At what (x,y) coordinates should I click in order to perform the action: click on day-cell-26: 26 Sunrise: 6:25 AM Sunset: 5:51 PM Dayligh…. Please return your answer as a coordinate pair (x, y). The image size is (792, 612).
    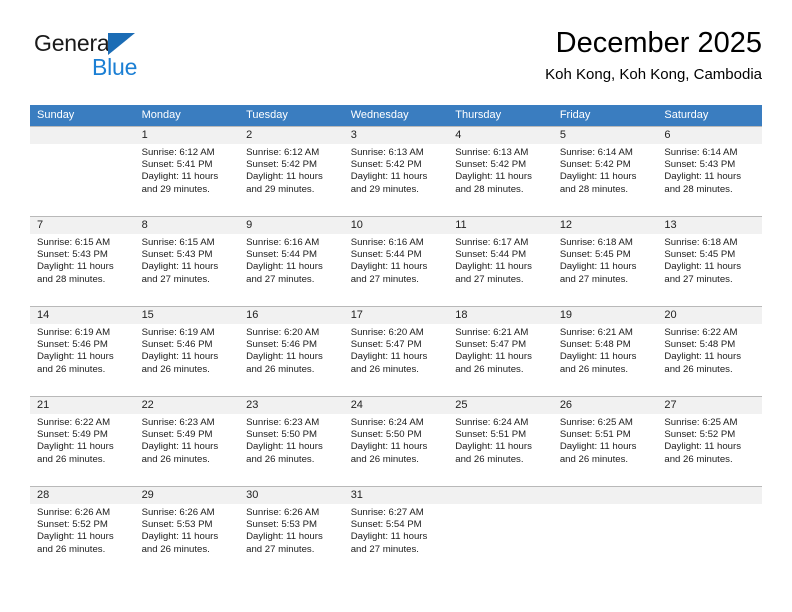
    Looking at the image, I should click on (605, 441).